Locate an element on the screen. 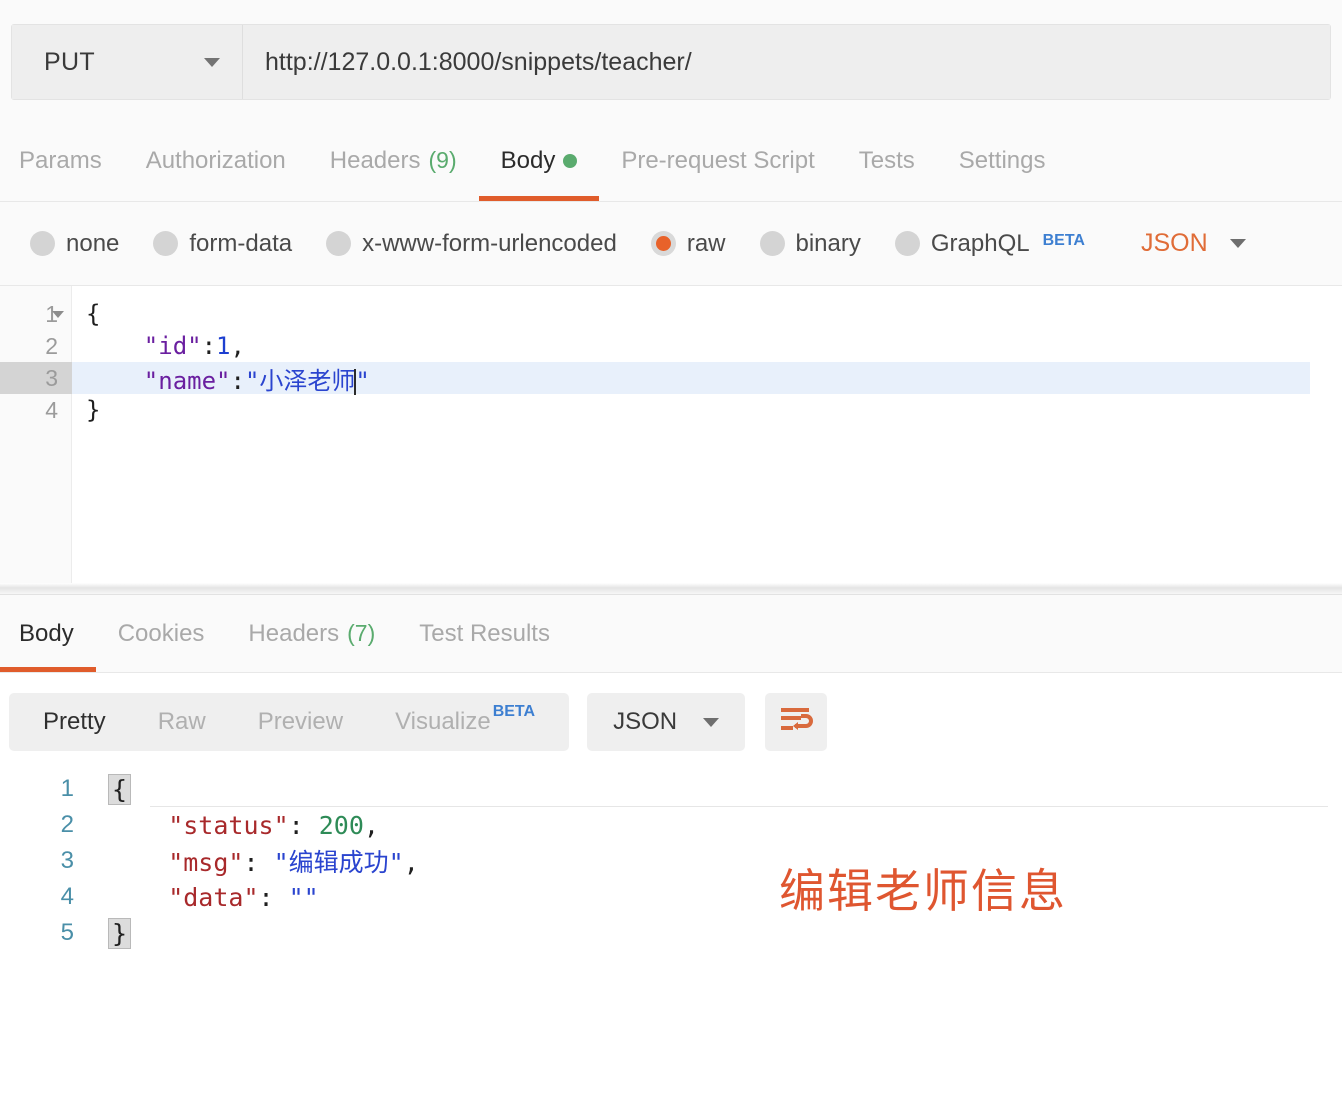 The width and height of the screenshot is (1342, 1110). response-tab-test-results: Test Results is located at coordinates (484, 633).